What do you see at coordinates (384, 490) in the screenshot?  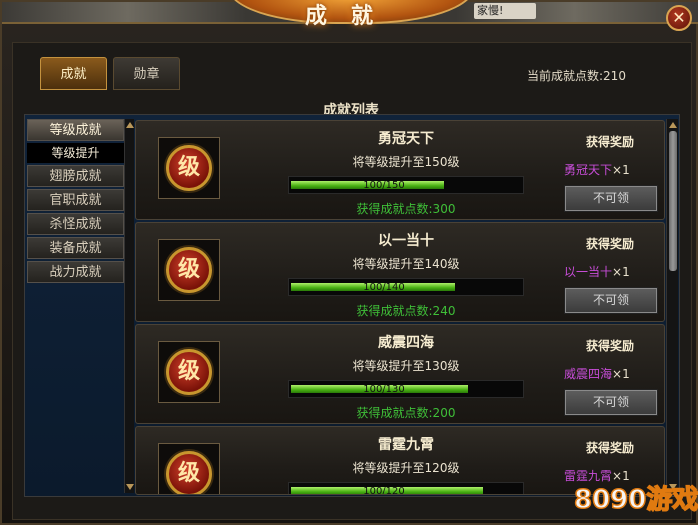 I see `progress-text: 100/120` at bounding box center [384, 490].